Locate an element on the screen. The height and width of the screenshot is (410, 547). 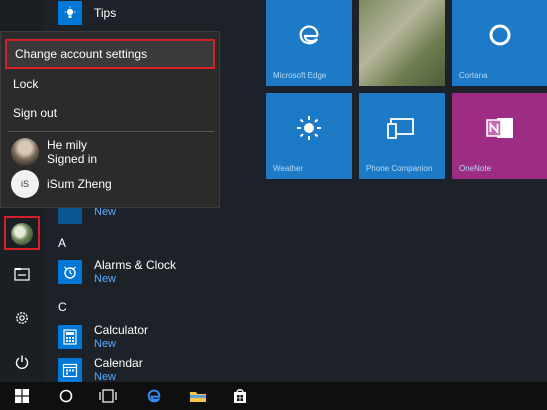
power-button is located at coordinates (22, 362).